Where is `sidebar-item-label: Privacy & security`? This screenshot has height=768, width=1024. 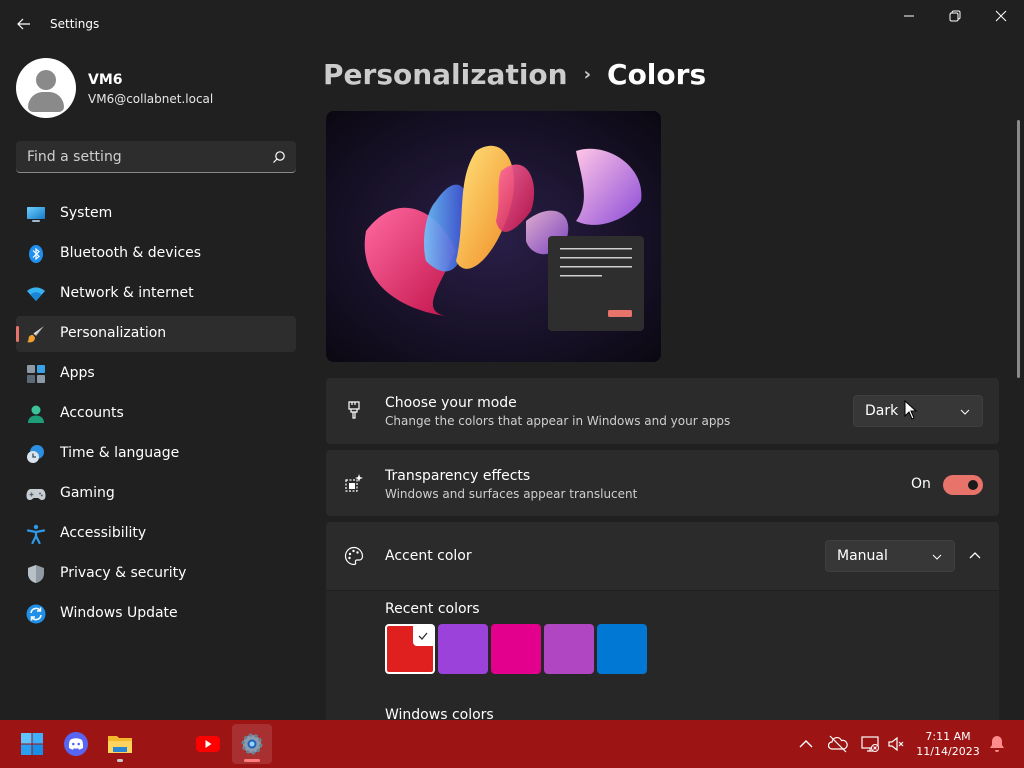 sidebar-item-label: Privacy & security is located at coordinates (123, 573).